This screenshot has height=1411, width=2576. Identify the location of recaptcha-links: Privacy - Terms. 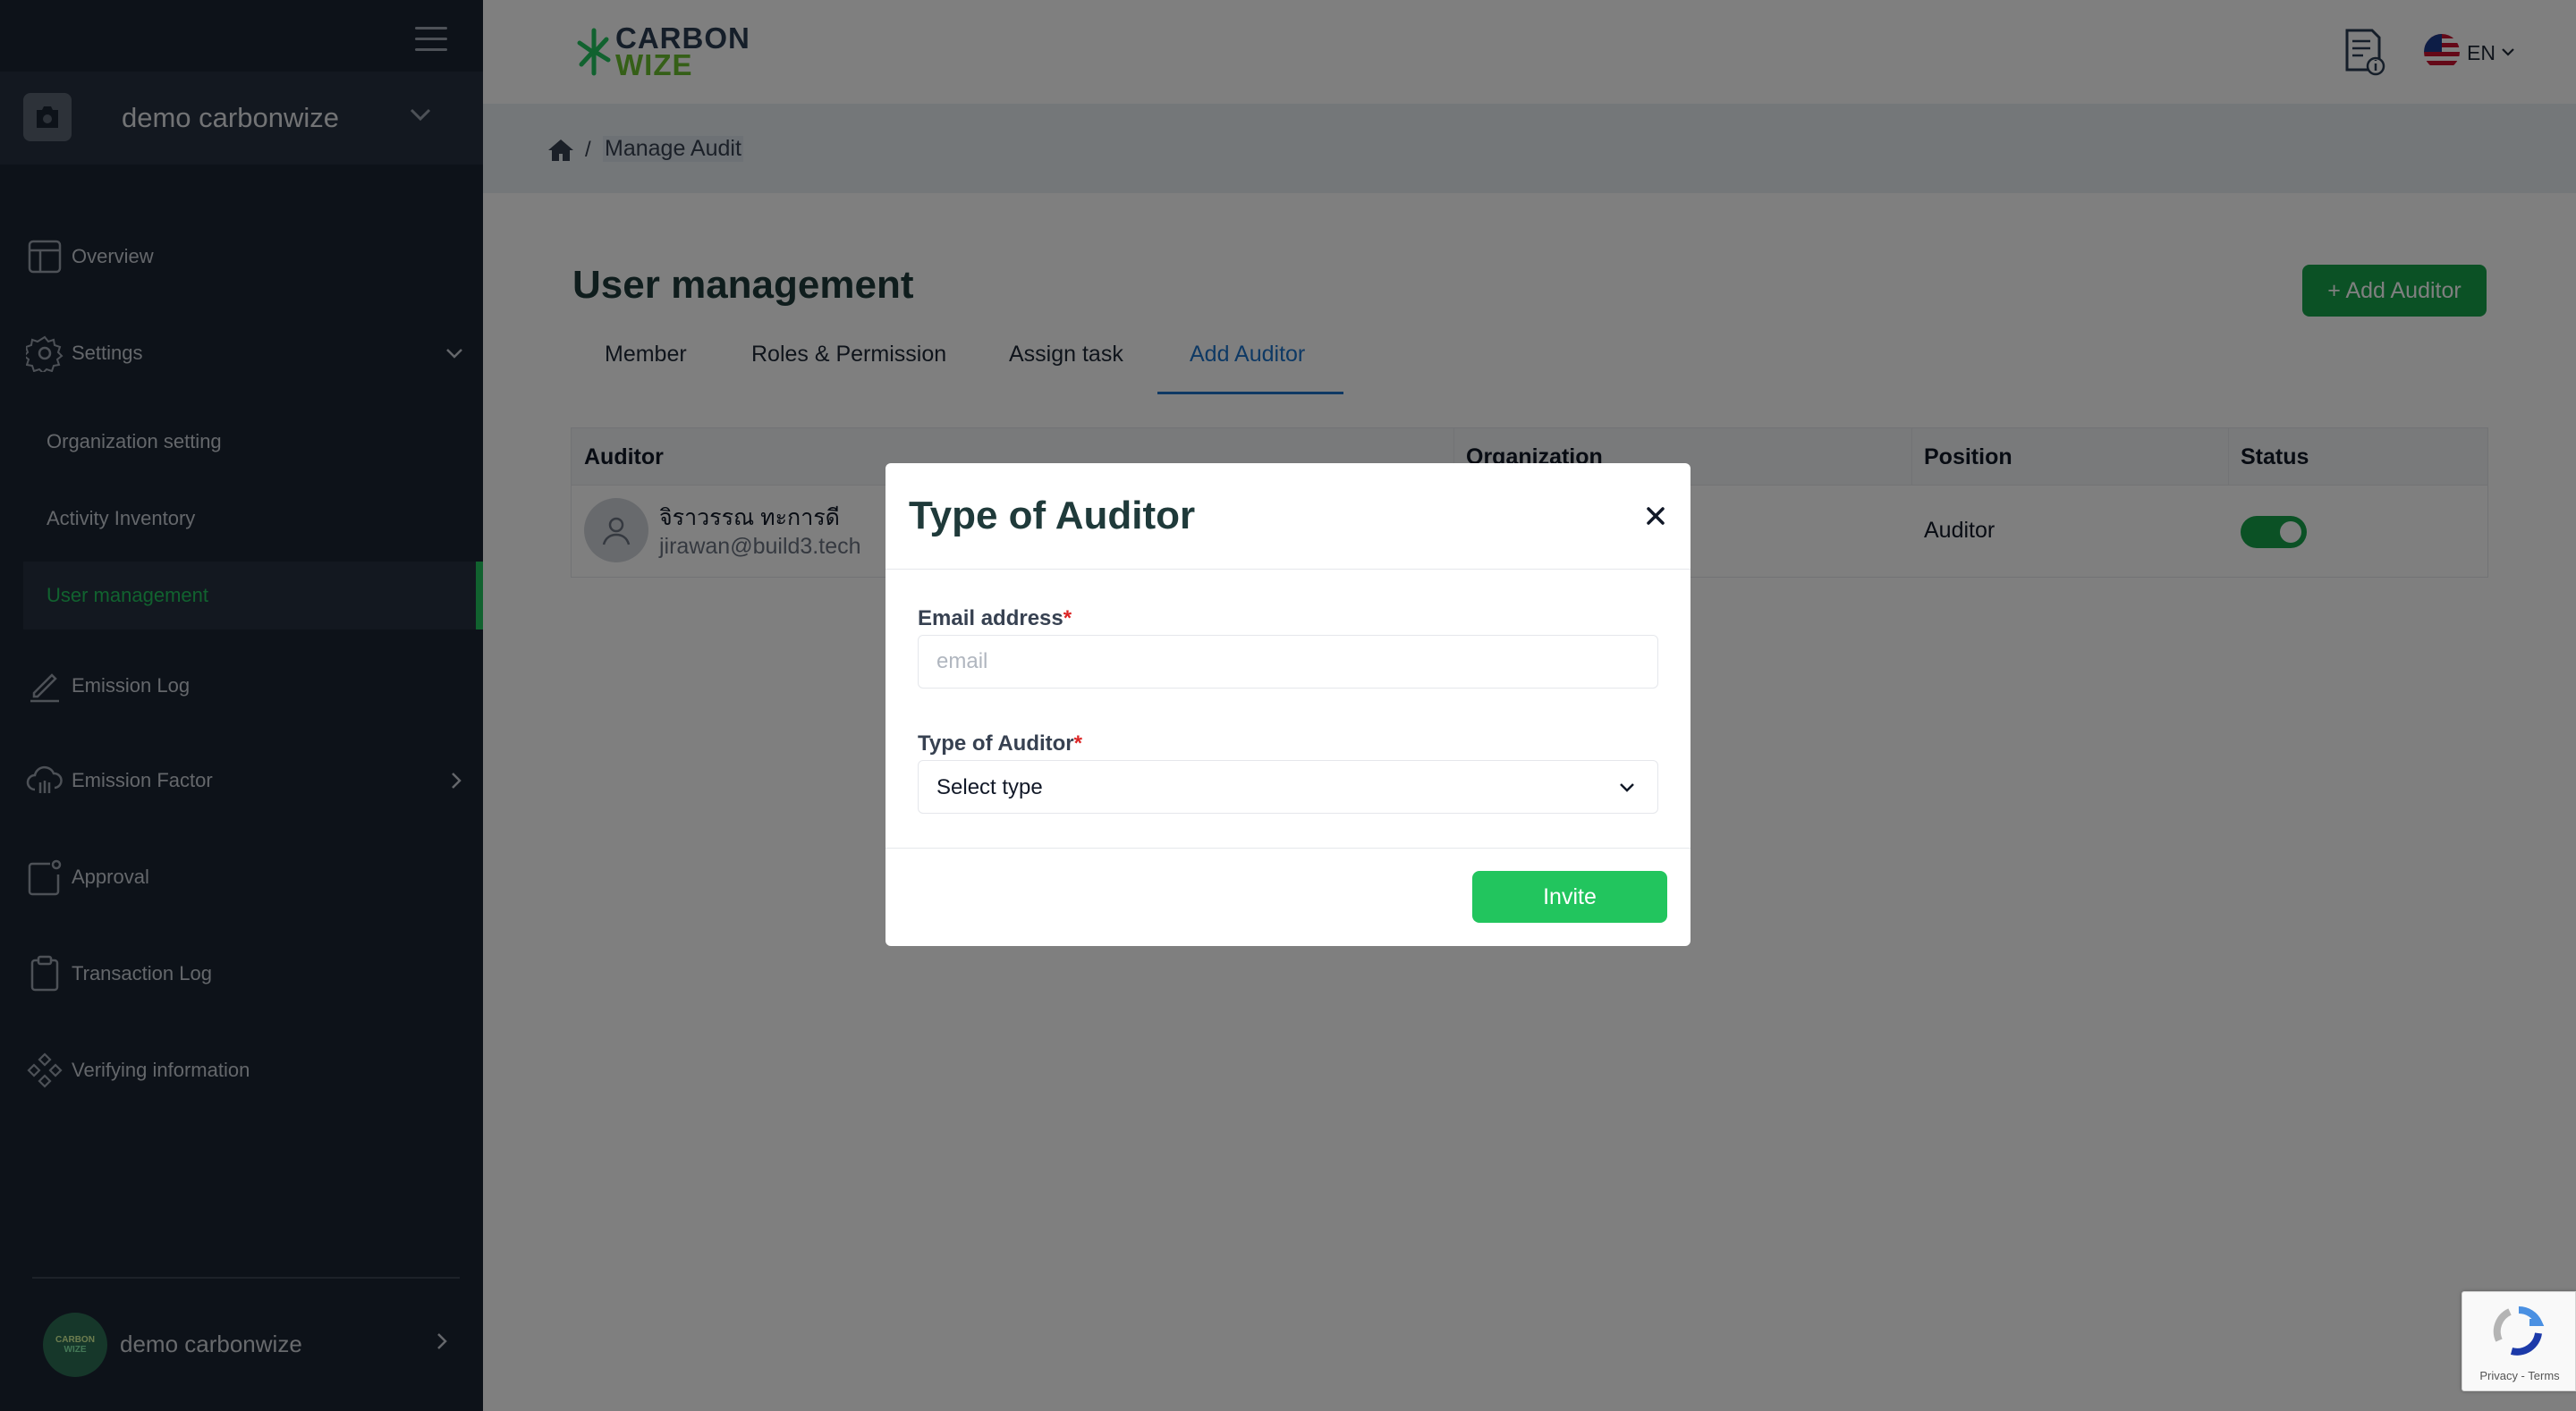
(2519, 1375).